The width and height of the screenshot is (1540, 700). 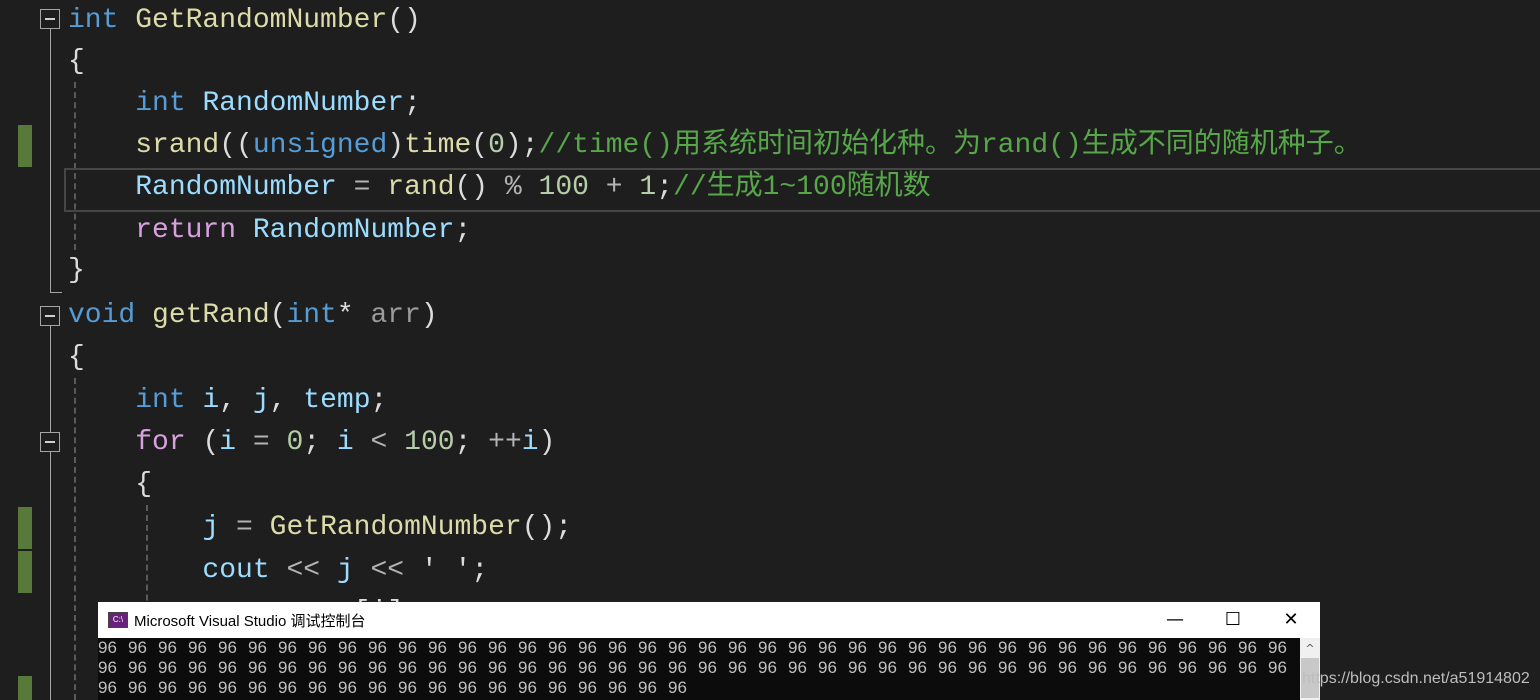 I want to click on code-line: j = GetRandomNumber();, so click(x=320, y=528).